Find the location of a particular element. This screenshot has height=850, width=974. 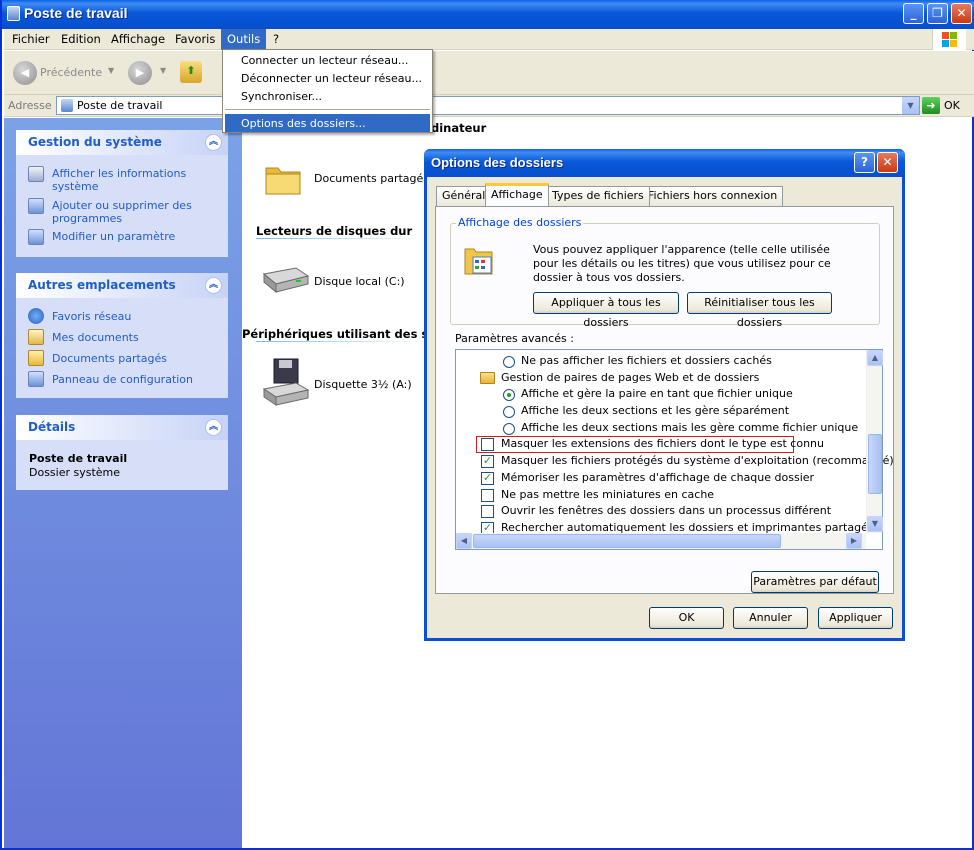

network-places-icon is located at coordinates (36, 316).